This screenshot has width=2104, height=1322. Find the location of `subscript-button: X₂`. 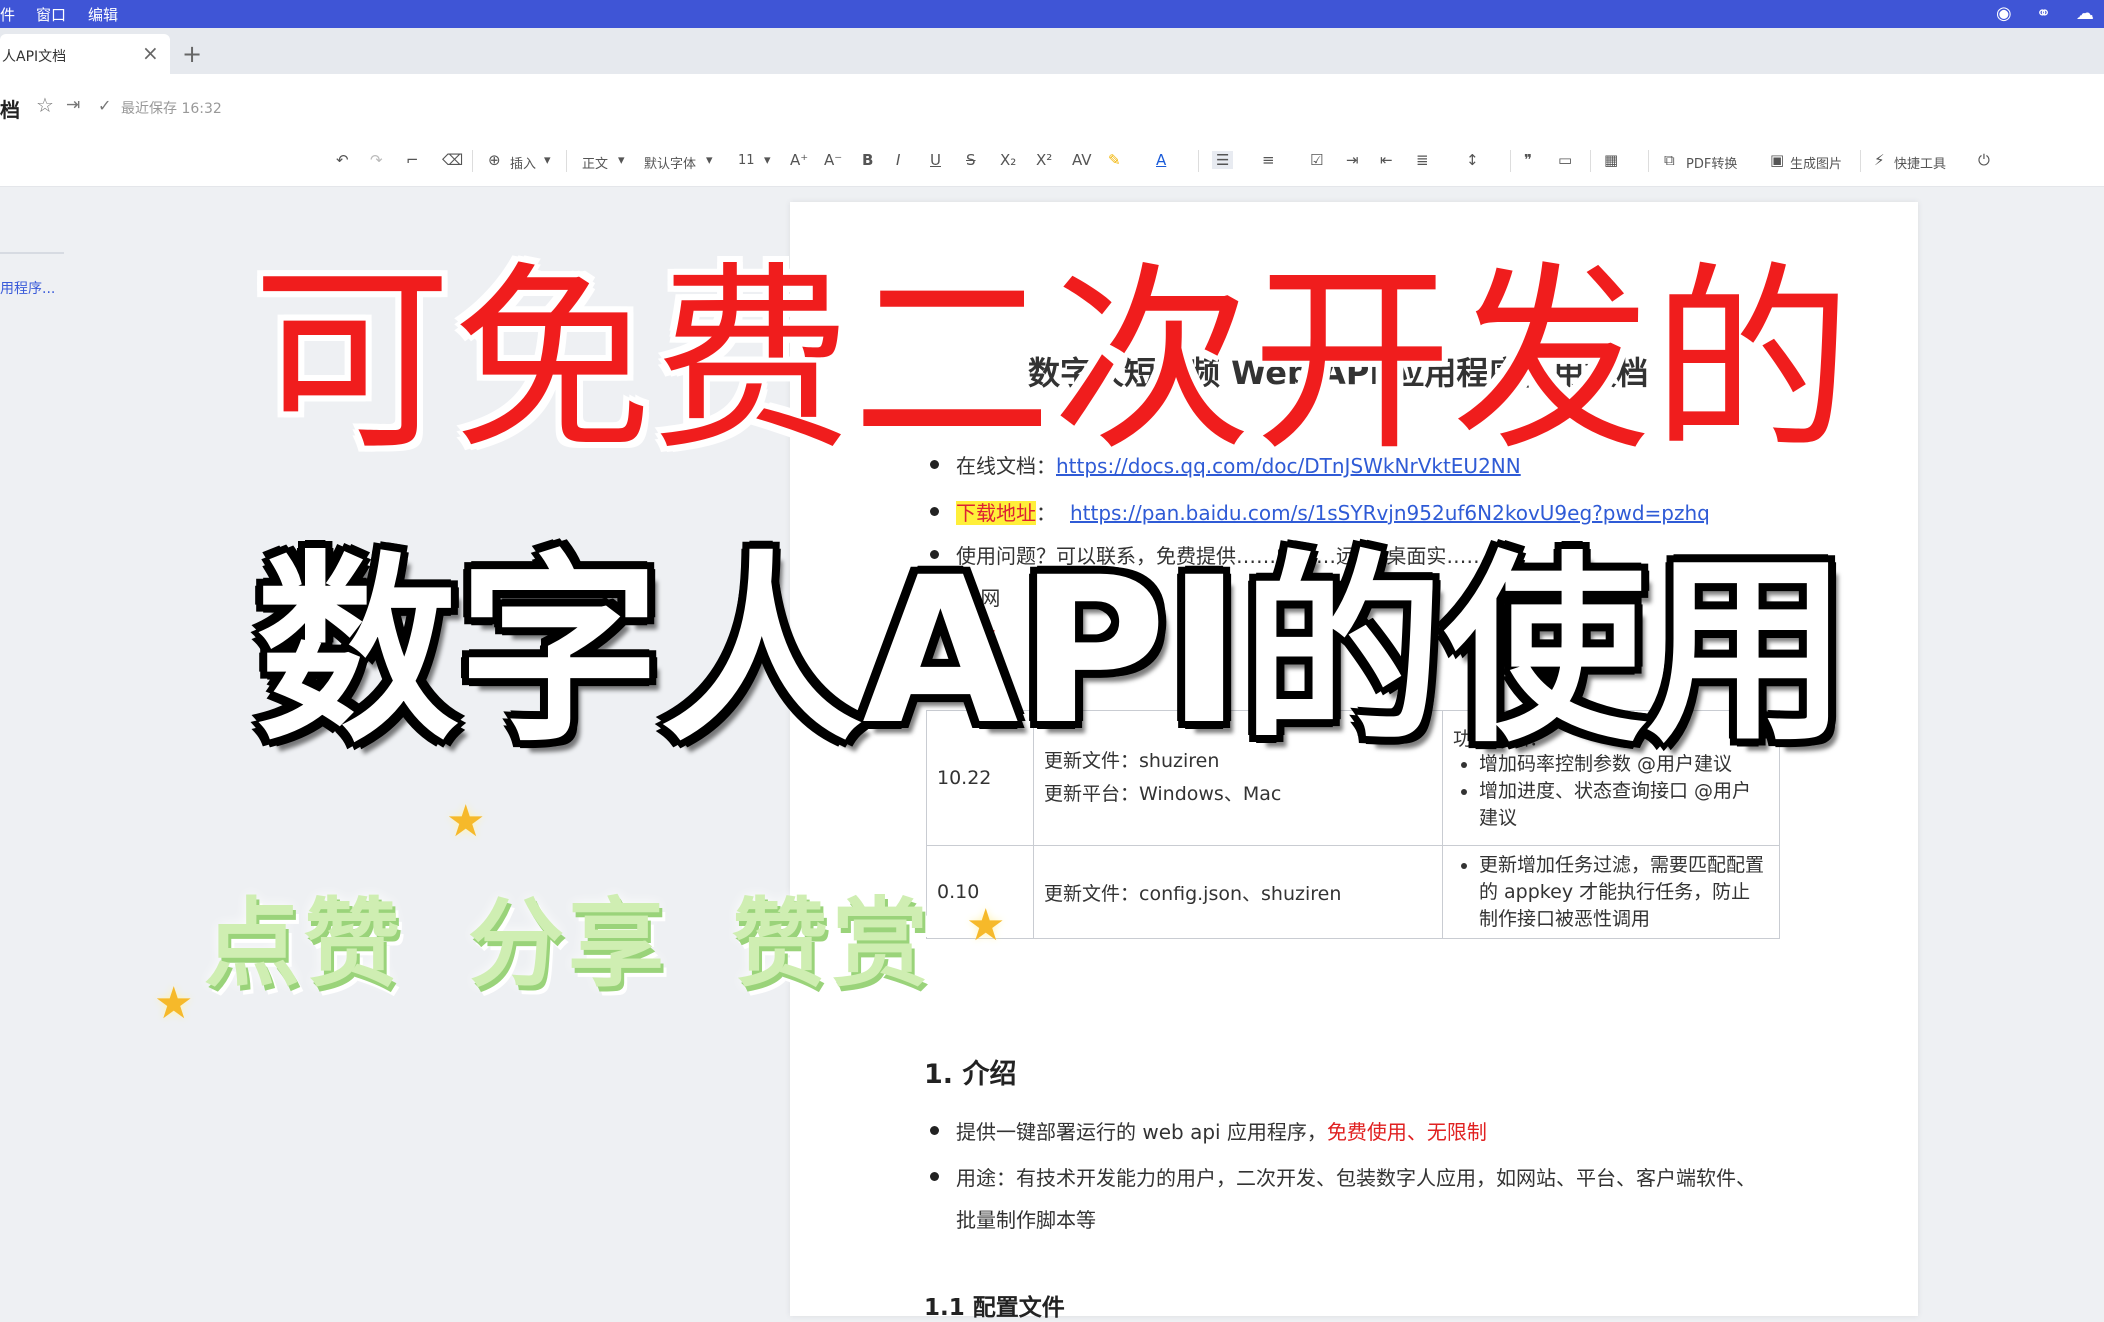

subscript-button: X₂ is located at coordinates (1008, 160).